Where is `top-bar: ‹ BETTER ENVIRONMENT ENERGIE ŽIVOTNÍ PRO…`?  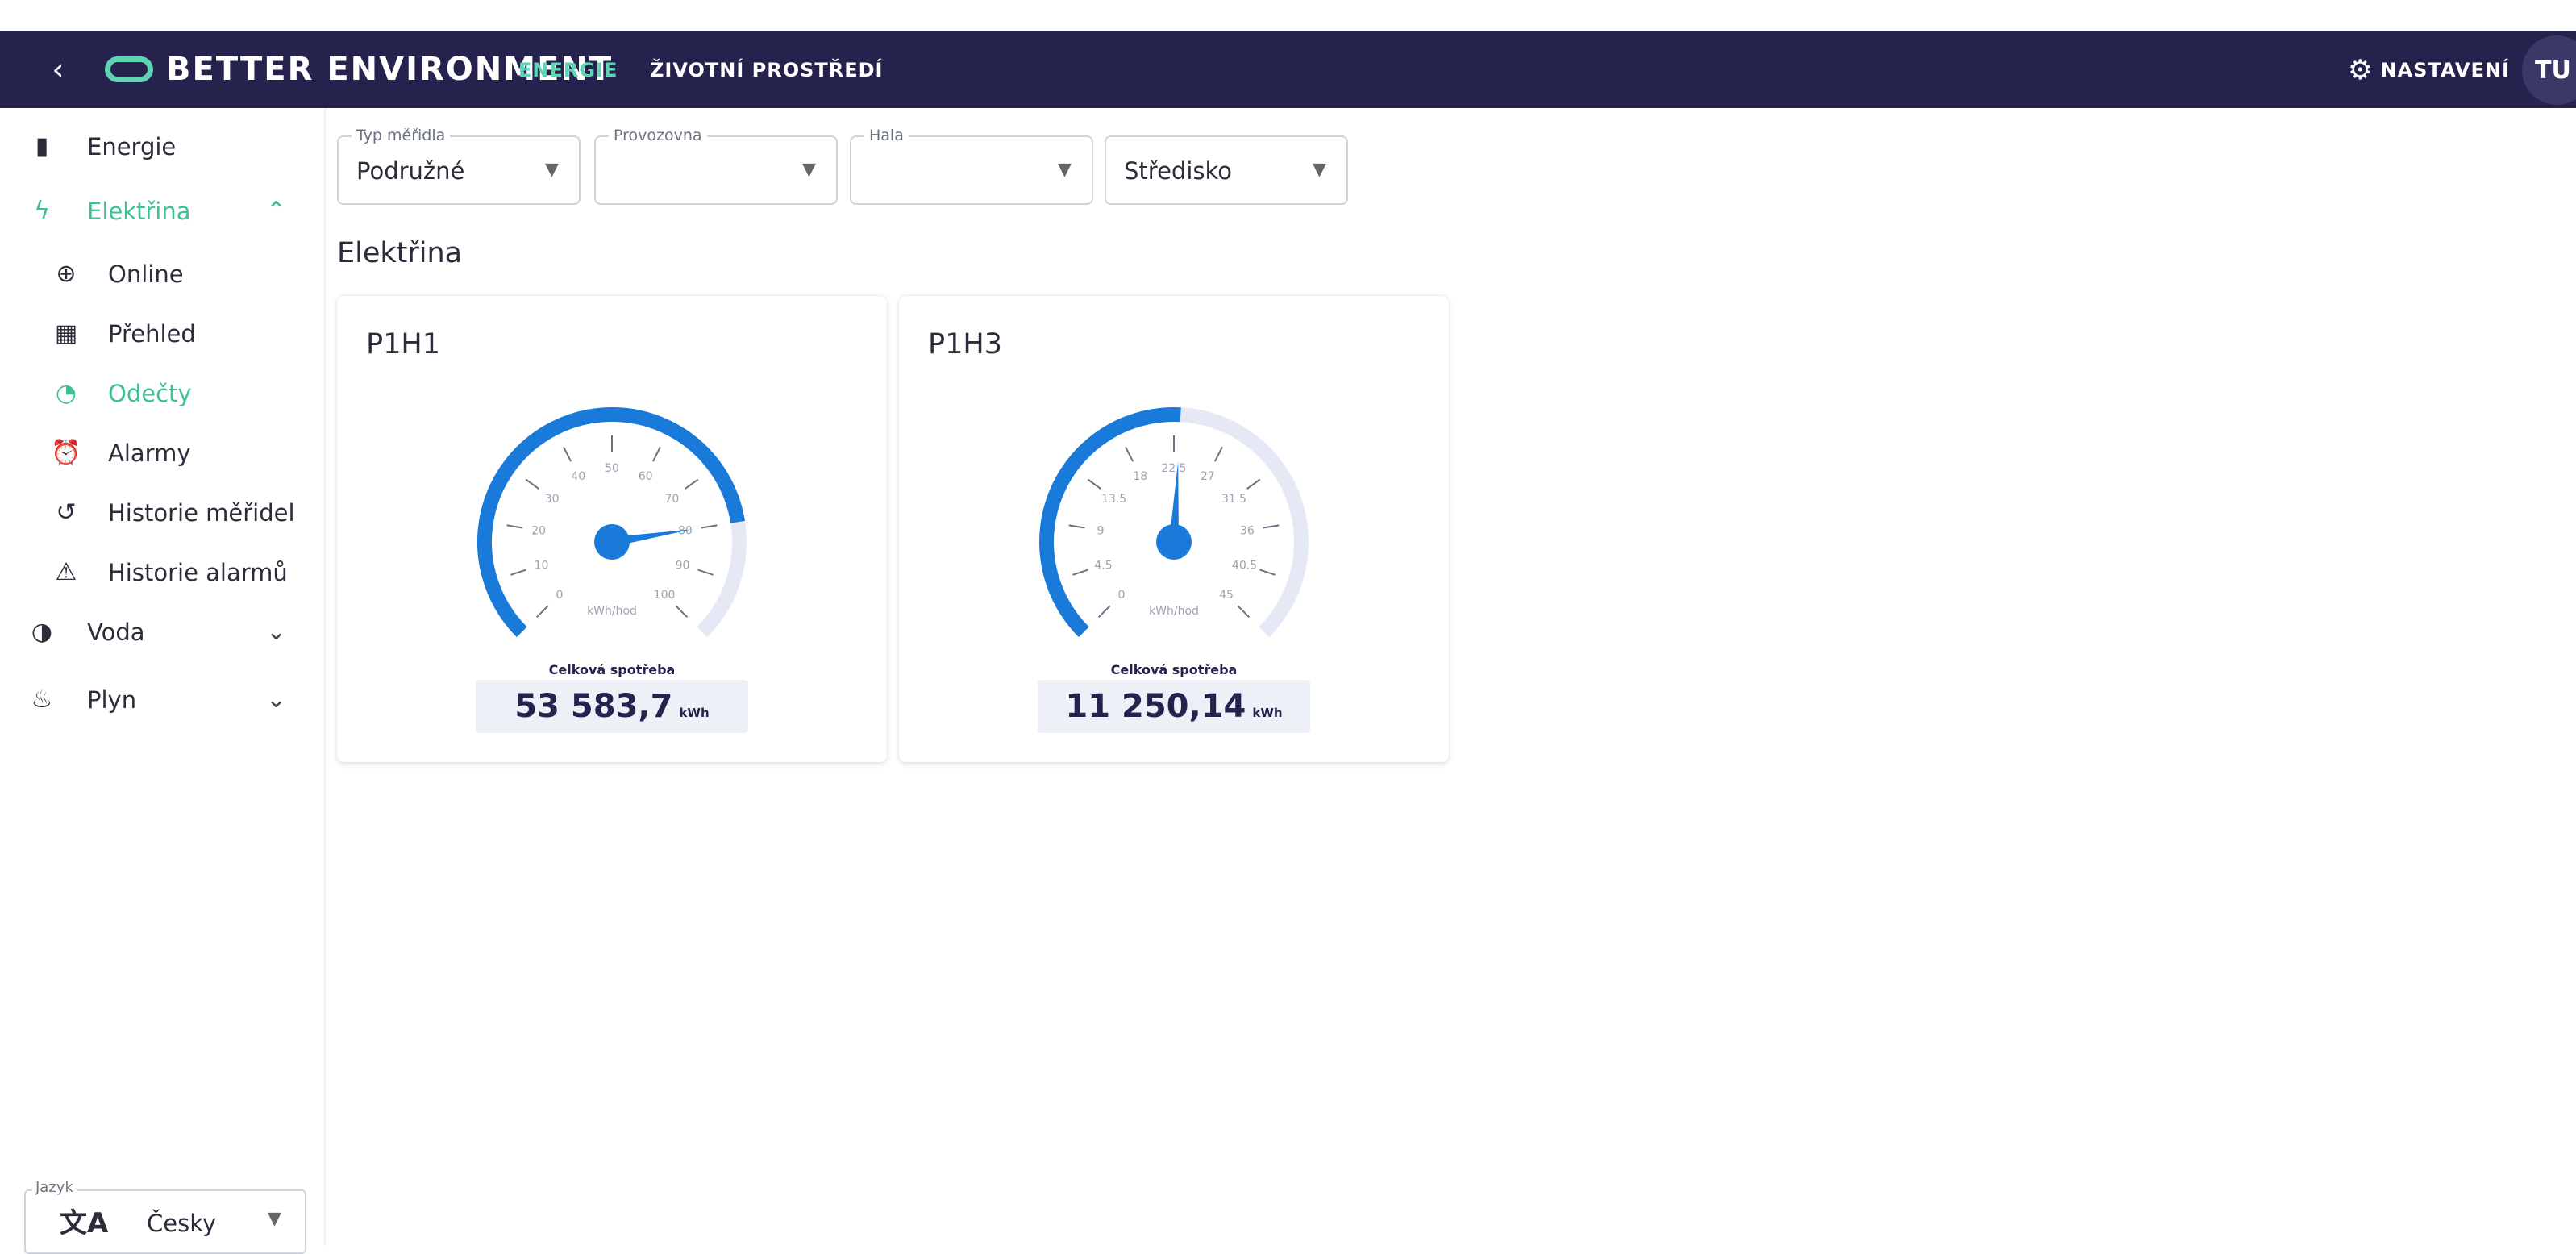
top-bar: ‹ BETTER ENVIRONMENT ENERGIE ŽIVOTNÍ PRO… is located at coordinates (1288, 69).